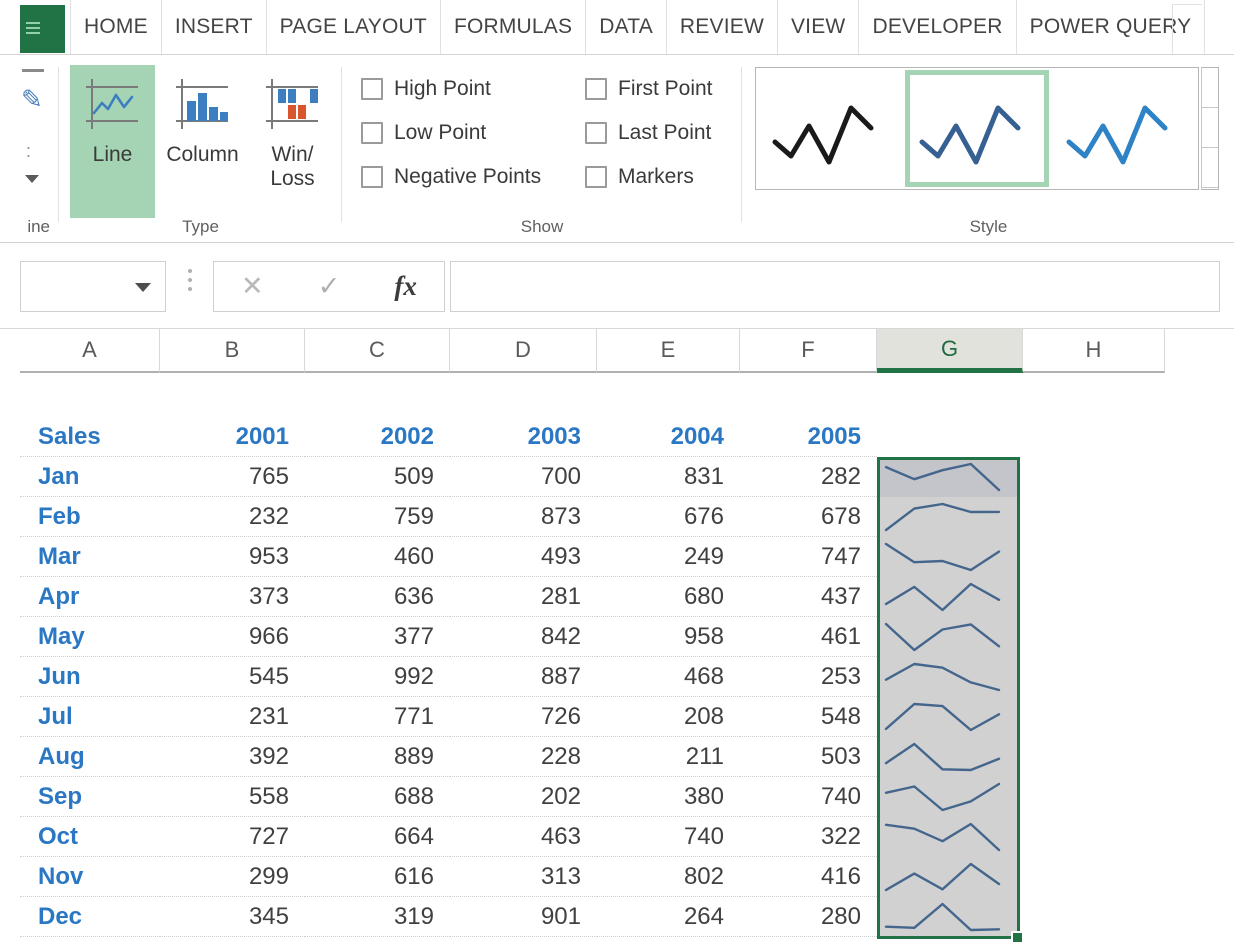 This screenshot has height=944, width=1234. Describe the element at coordinates (90, 797) in the screenshot. I see `row-label-Sep: Sep` at that location.